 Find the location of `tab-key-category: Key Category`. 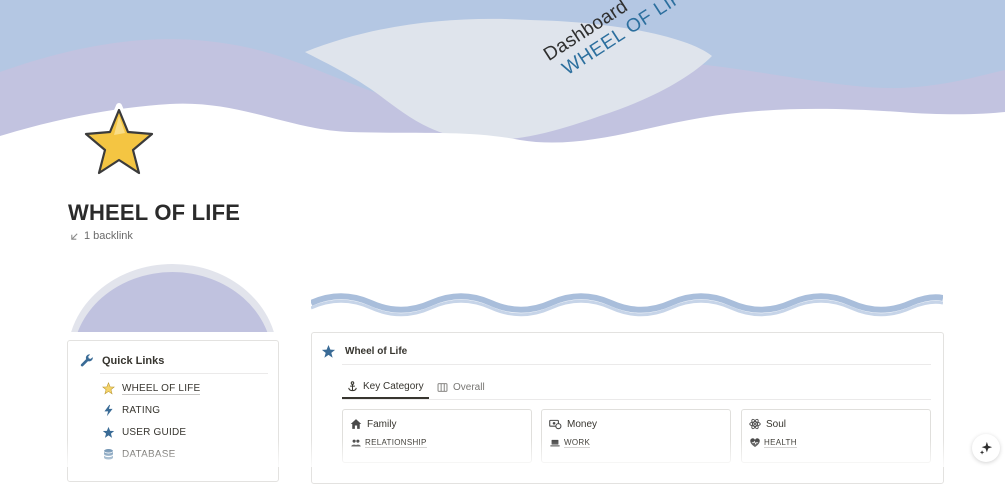

tab-key-category: Key Category is located at coordinates (385, 387).